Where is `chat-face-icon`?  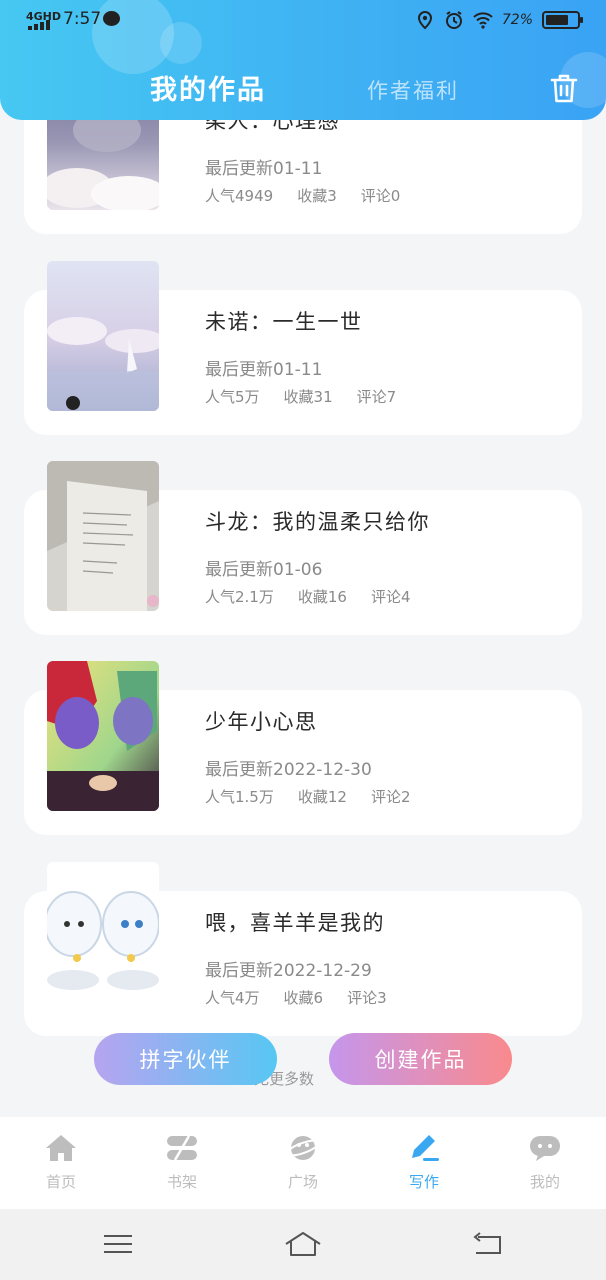
chat-face-icon is located at coordinates (545, 1148).